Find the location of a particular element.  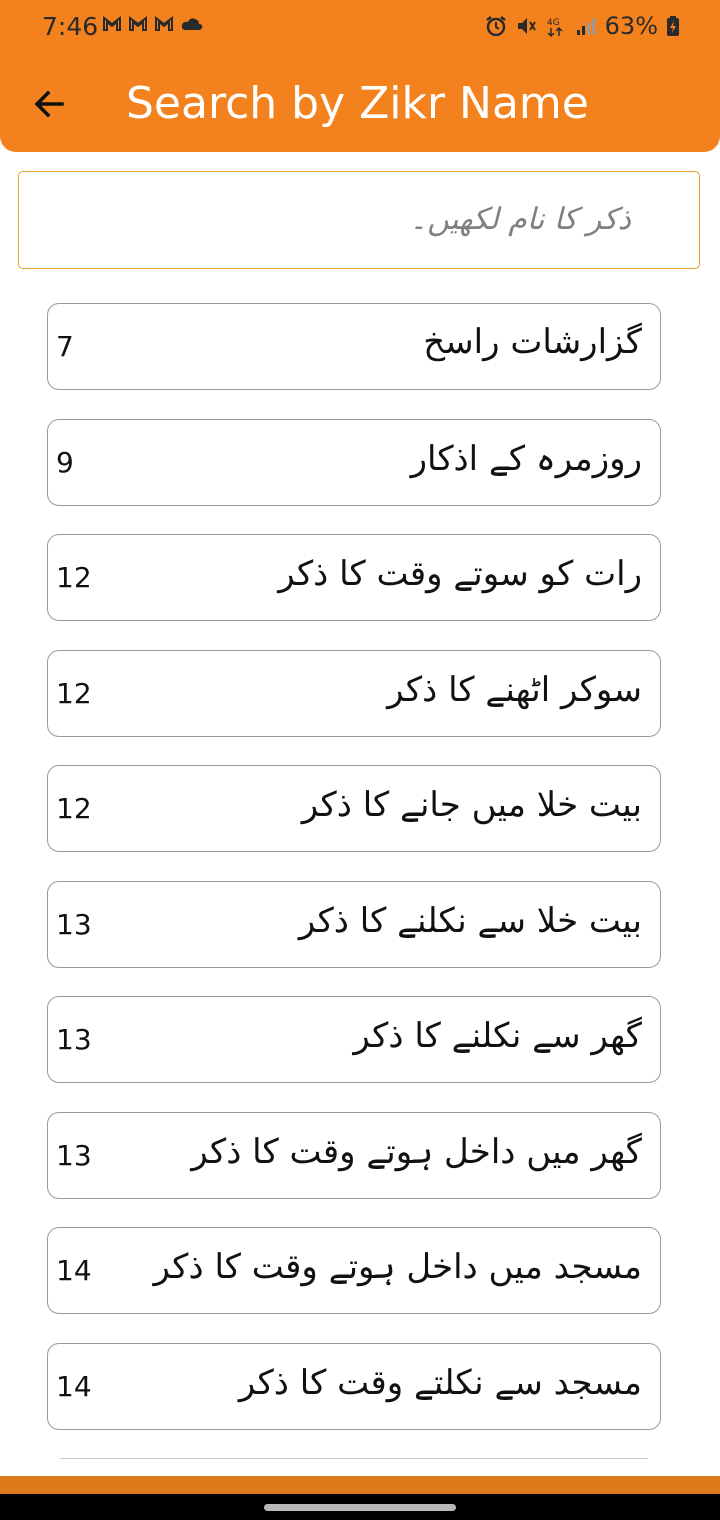

list-item: 13 بیت خلا سے نکلنے کا ذکر is located at coordinates (354, 924).